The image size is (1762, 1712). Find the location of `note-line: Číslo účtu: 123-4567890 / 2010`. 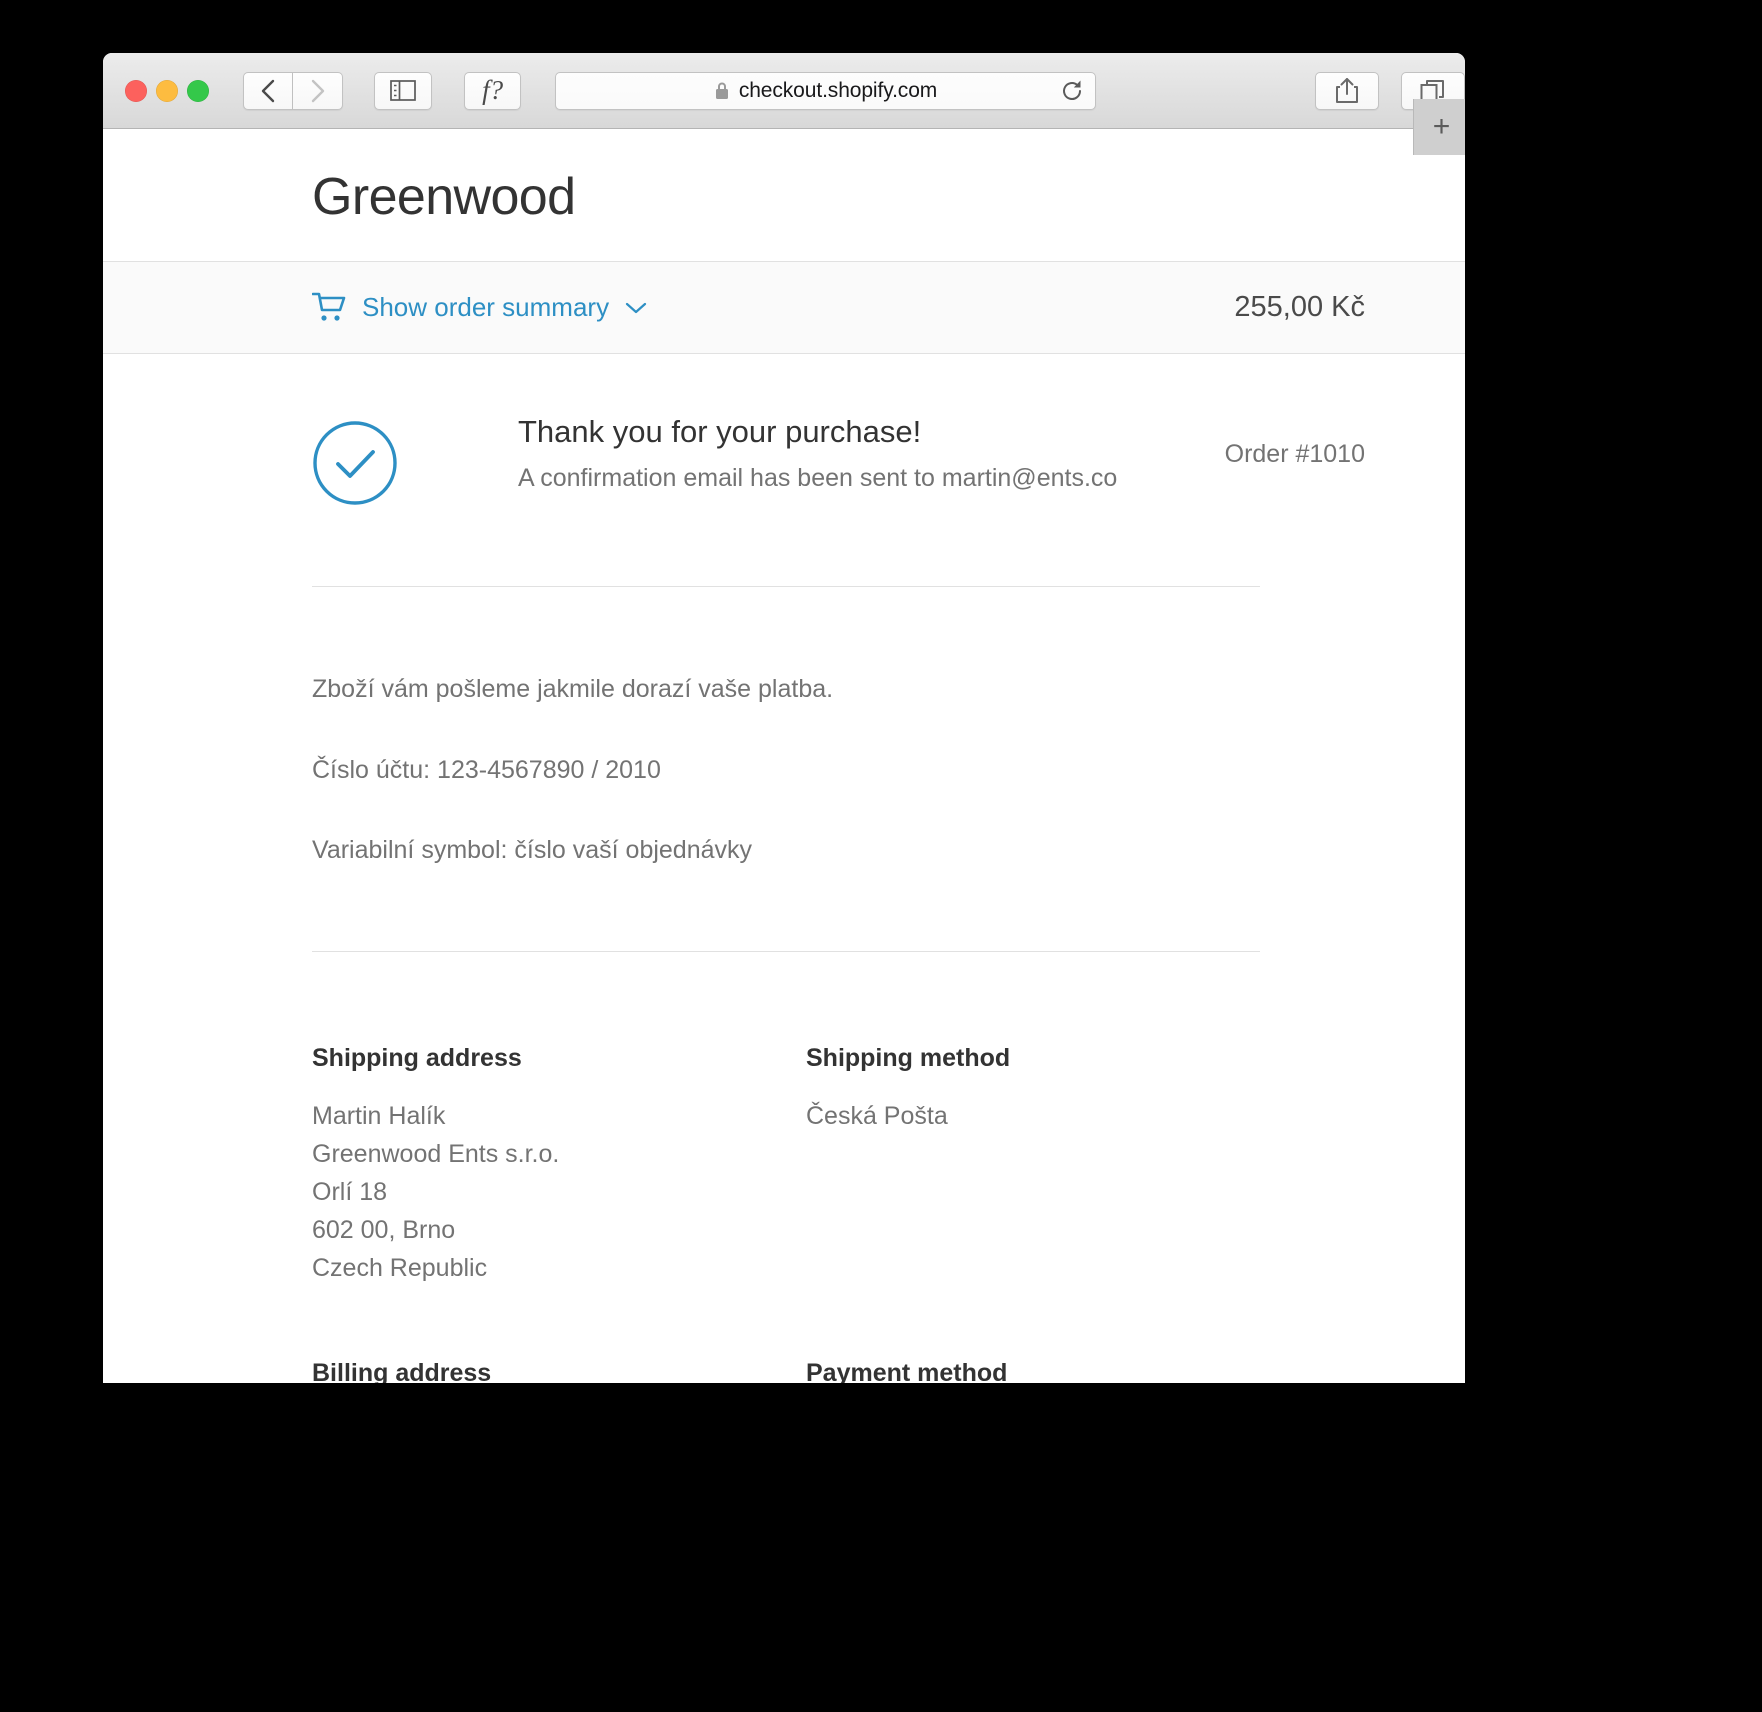

note-line: Číslo účtu: 123-4567890 / 2010 is located at coordinates (486, 769).